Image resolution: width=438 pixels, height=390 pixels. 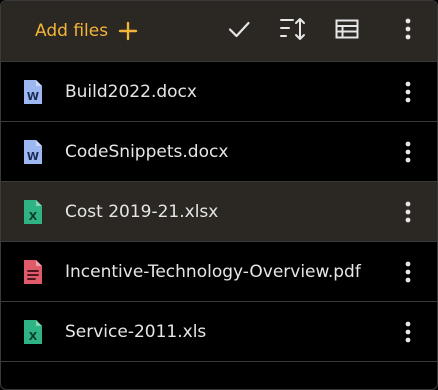 What do you see at coordinates (142, 211) in the screenshot?
I see `file-name: Cost 2019-21.xlsx` at bounding box center [142, 211].